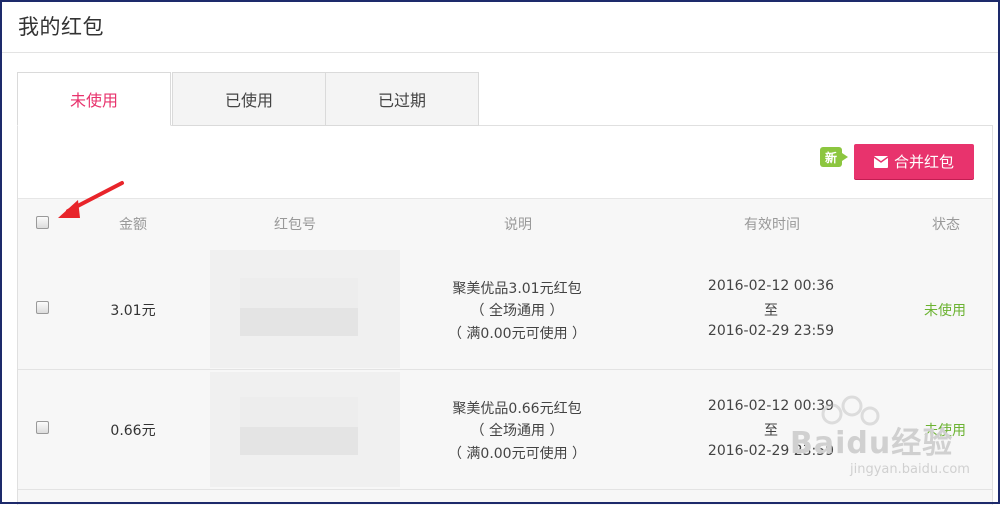 The image size is (1000, 505). Describe the element at coordinates (42, 222) in the screenshot. I see `select-all-checkbox` at that location.